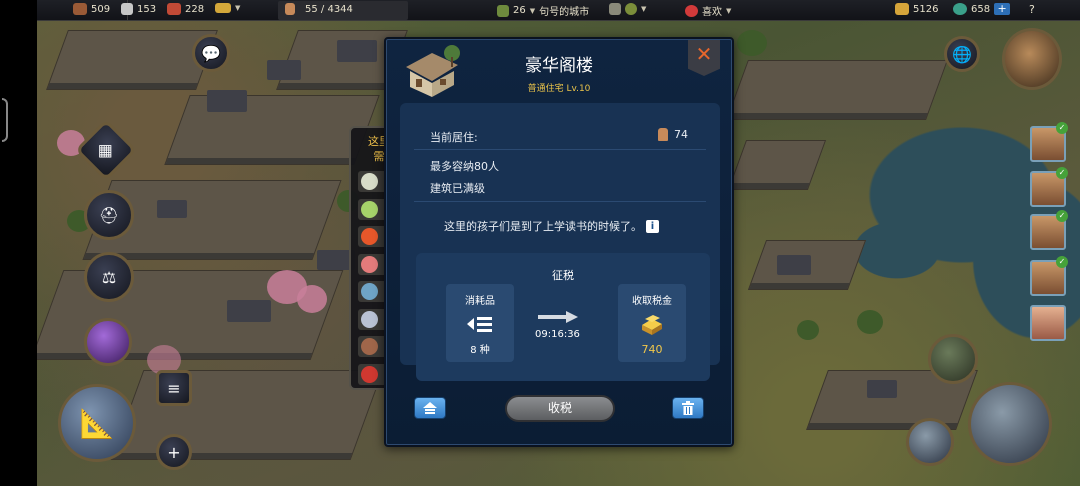 The width and height of the screenshot is (1080, 486). What do you see at coordinates (454, 137) in the screenshot?
I see `resident-label: 当前居住:` at bounding box center [454, 137].